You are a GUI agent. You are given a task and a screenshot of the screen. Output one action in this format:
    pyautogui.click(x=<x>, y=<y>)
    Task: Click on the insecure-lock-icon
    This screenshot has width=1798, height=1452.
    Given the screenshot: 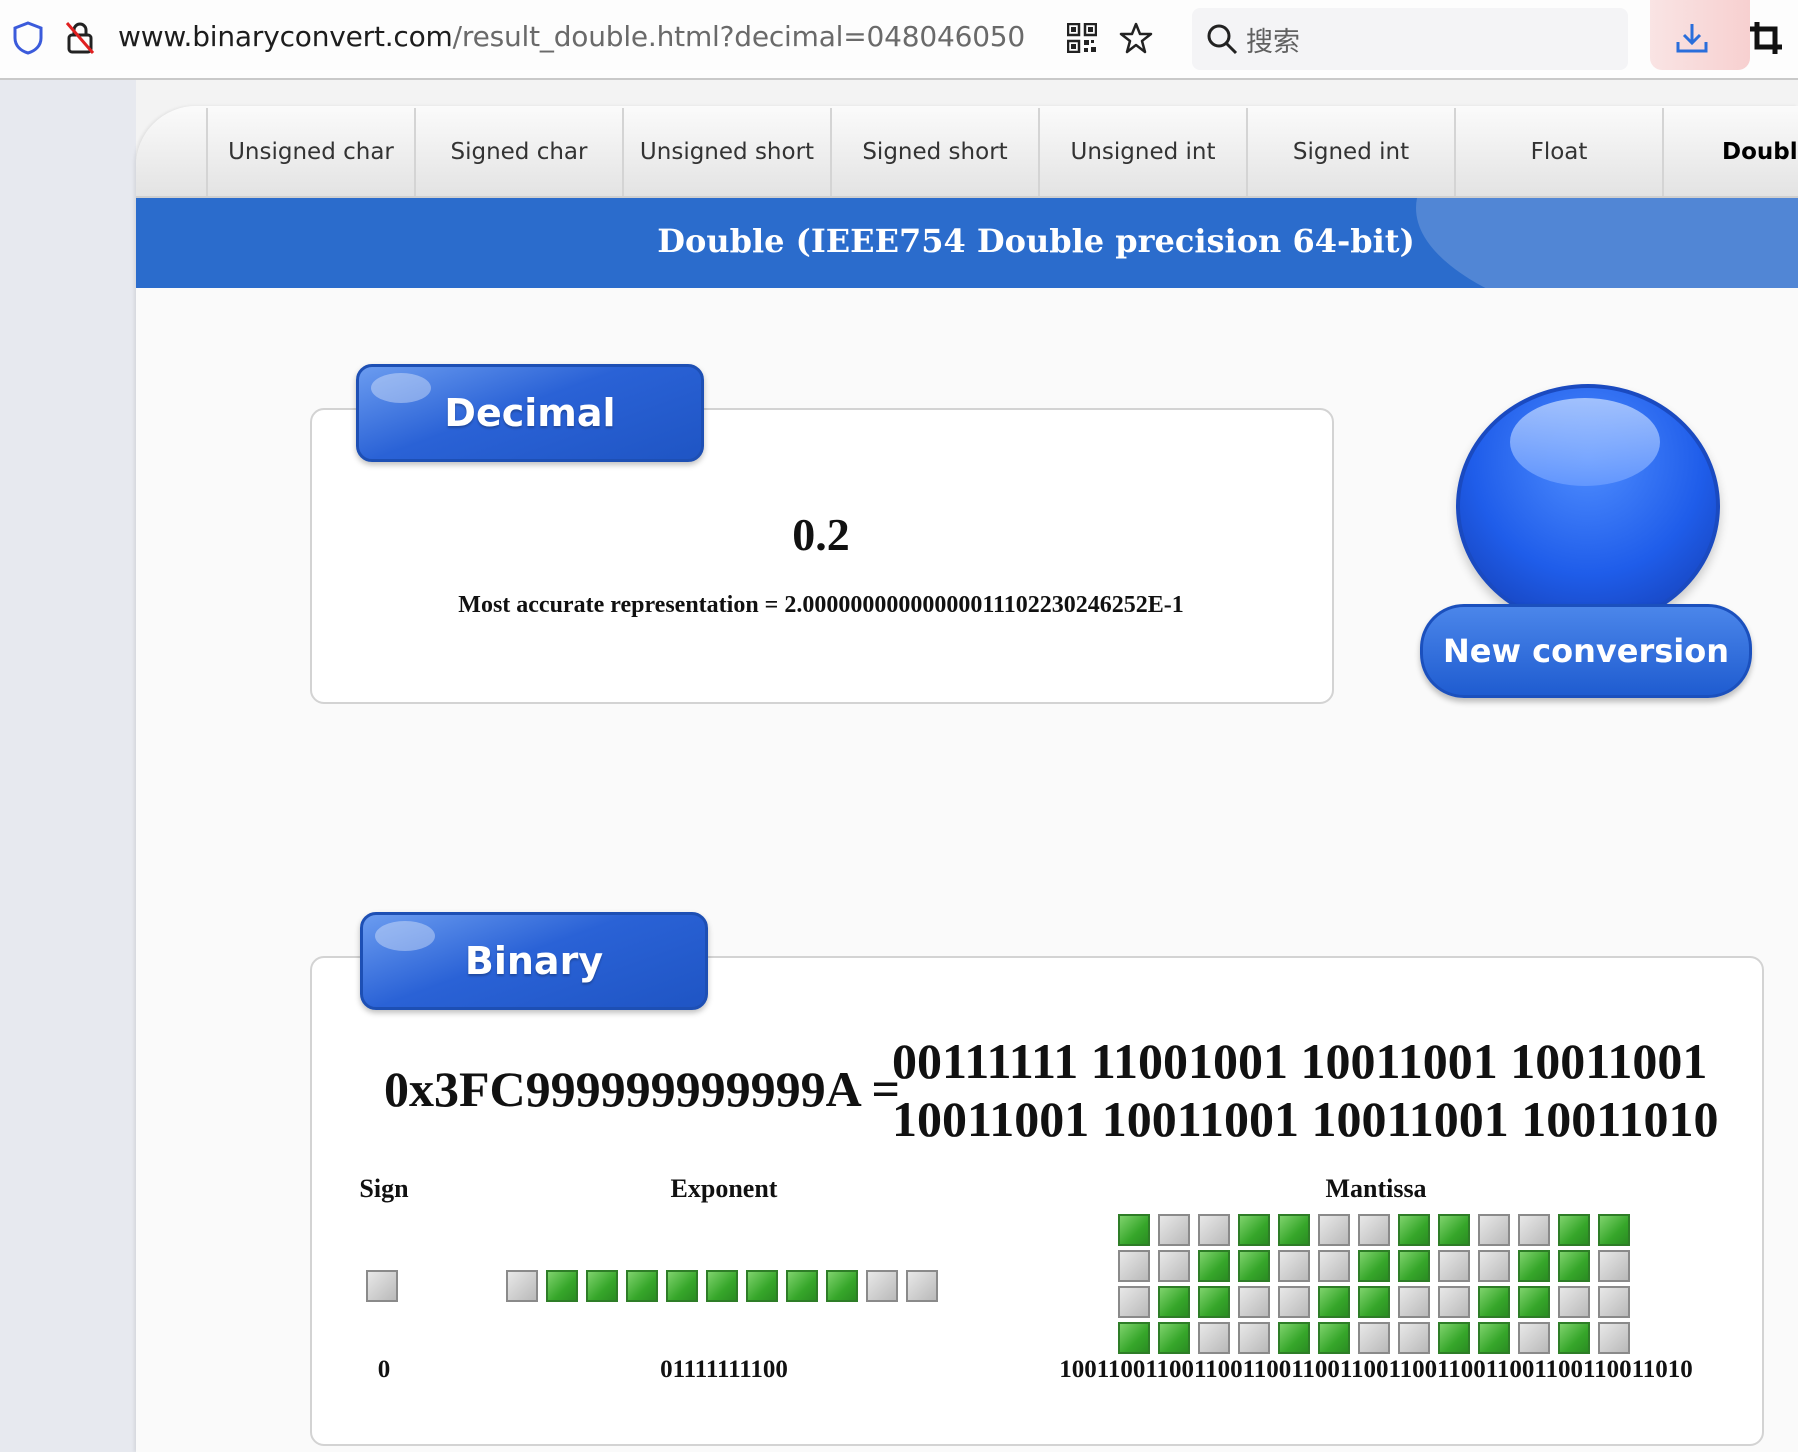 What is the action you would take?
    pyautogui.click(x=80, y=38)
    